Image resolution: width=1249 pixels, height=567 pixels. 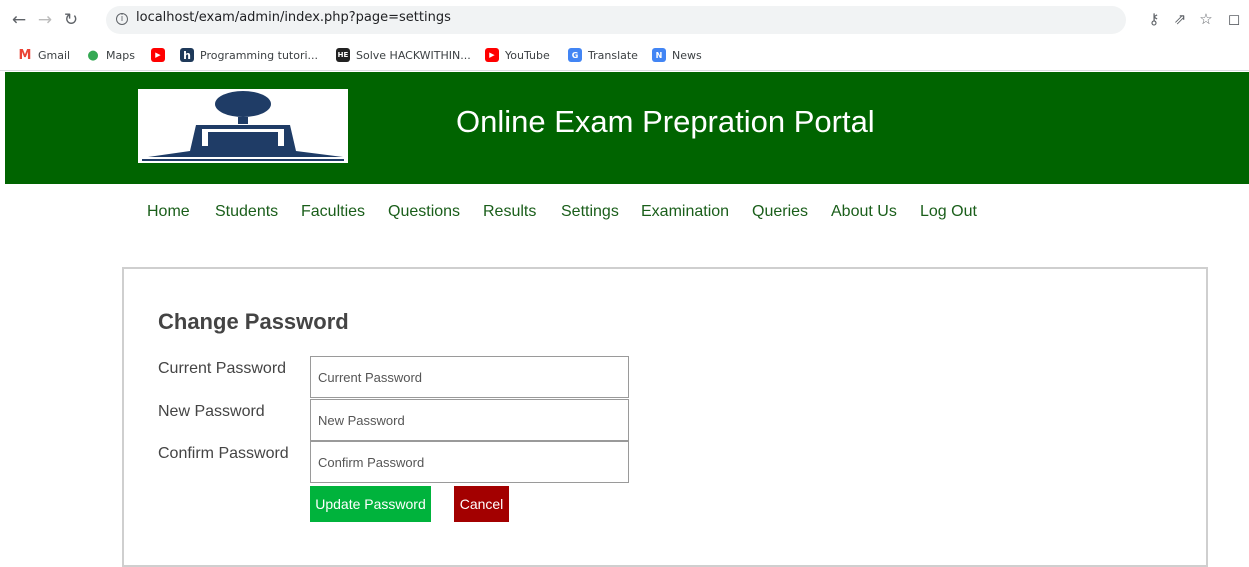 What do you see at coordinates (1154, 19) in the screenshot?
I see `password-key-icon: ⚷` at bounding box center [1154, 19].